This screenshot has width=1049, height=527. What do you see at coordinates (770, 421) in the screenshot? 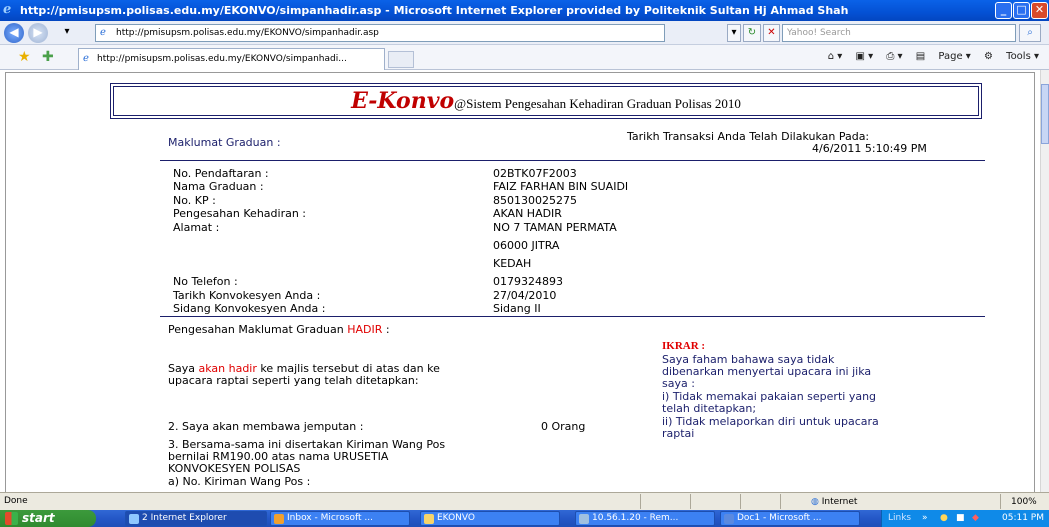
I see `ikrar-line: ii) Tidak melaporkan diri untuk upacara` at bounding box center [770, 421].